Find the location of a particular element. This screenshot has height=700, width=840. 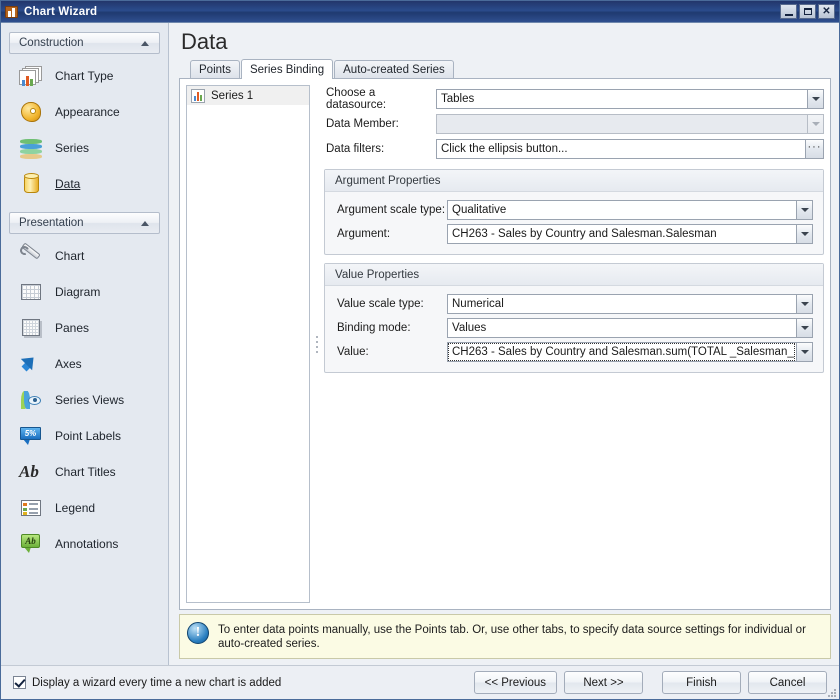

tab-auto-created-series: Auto-created Series is located at coordinates (394, 69).